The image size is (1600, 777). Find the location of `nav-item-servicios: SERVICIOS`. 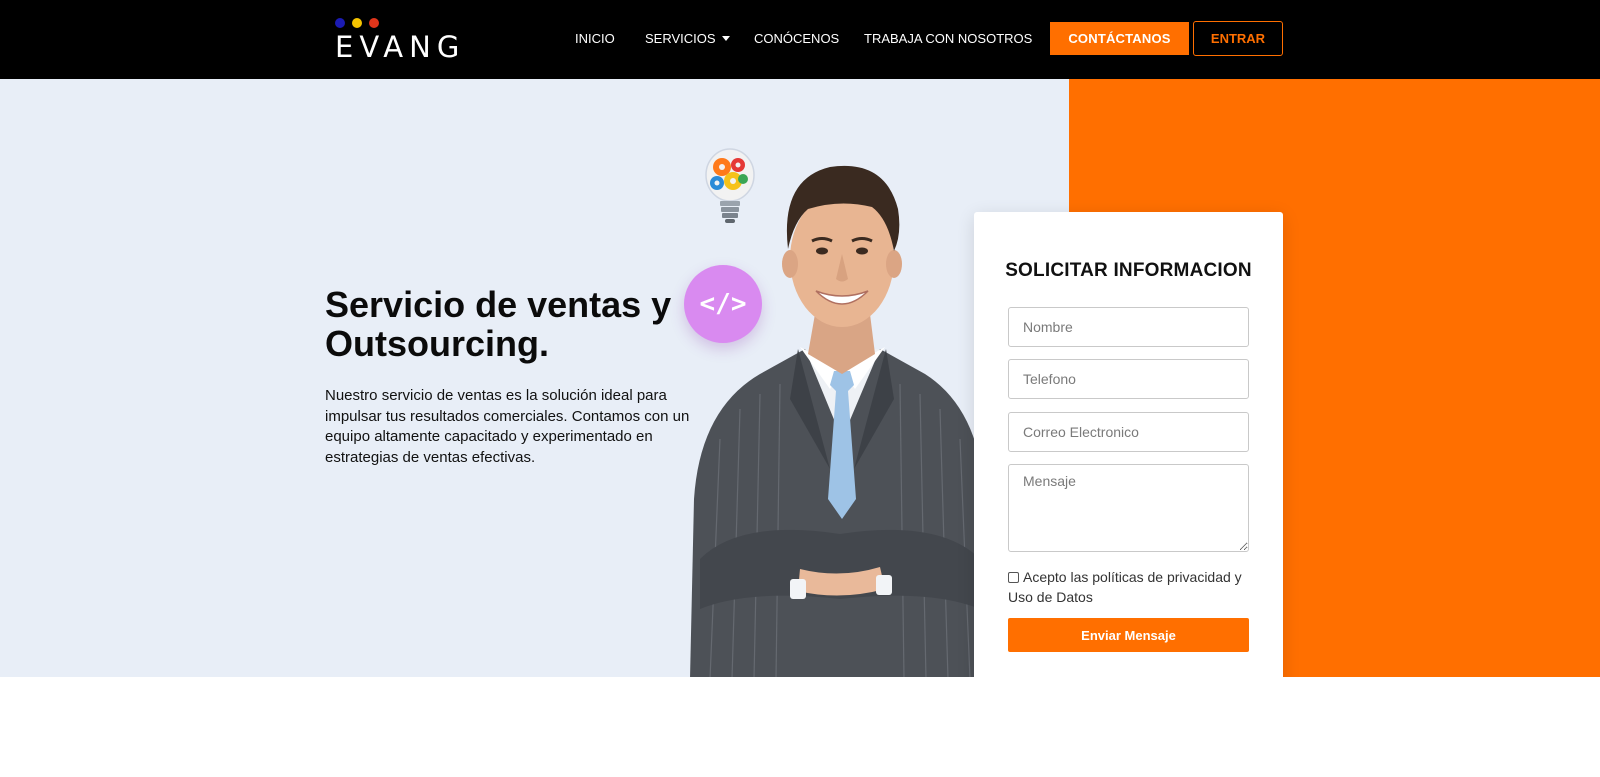

nav-item-servicios: SERVICIOS is located at coordinates (687, 39).